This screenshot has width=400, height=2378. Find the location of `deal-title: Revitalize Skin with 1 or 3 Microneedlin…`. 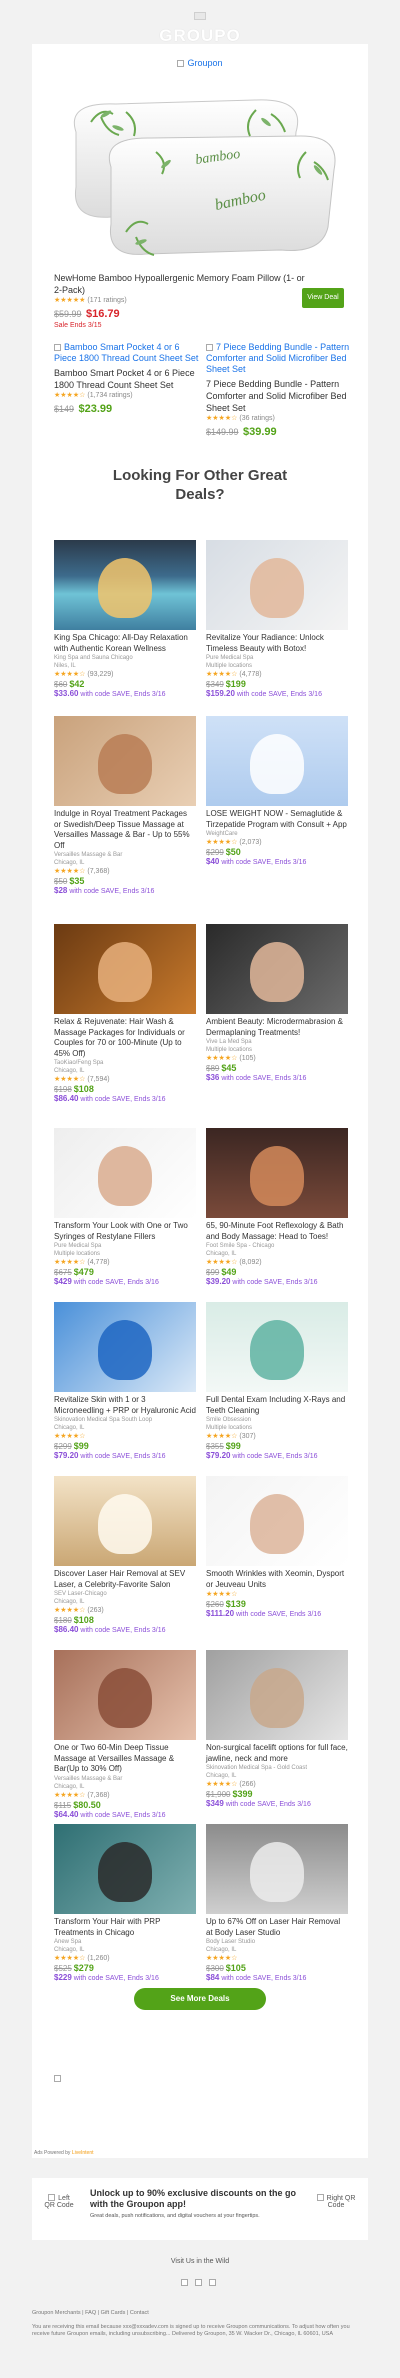

deal-title: Revitalize Skin with 1 or 3 Microneedlin… is located at coordinates (125, 1405).